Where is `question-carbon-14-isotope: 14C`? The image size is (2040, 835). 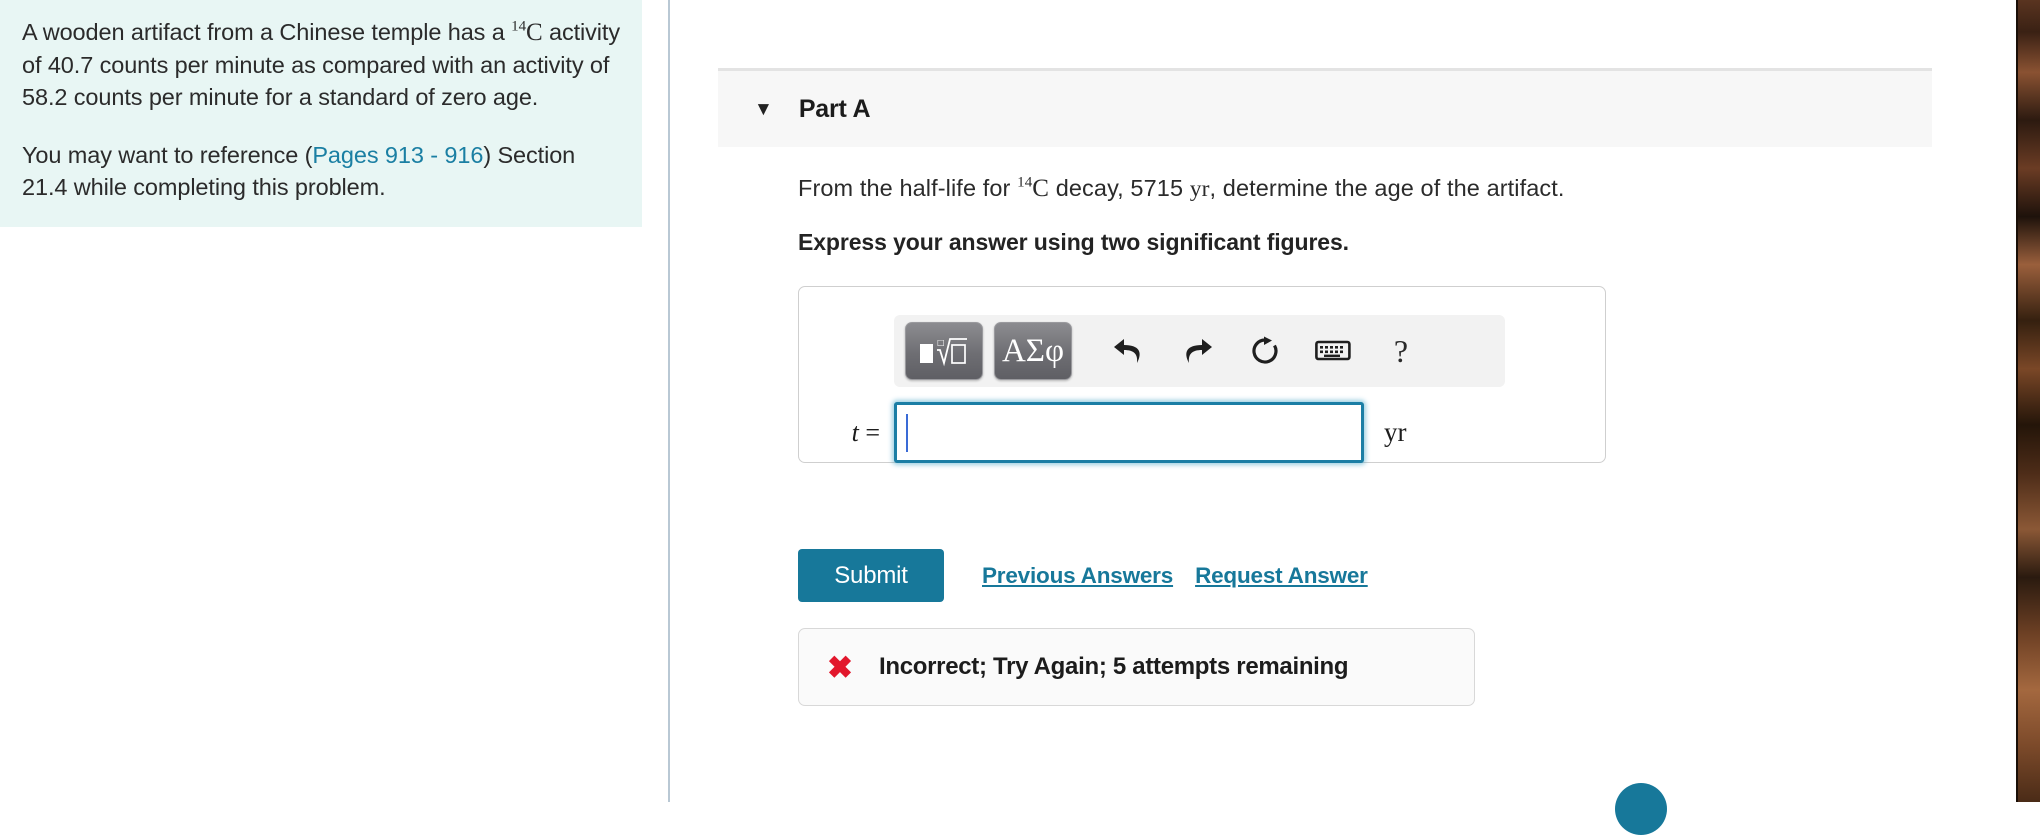 question-carbon-14-isotope: 14C is located at coordinates (1033, 188).